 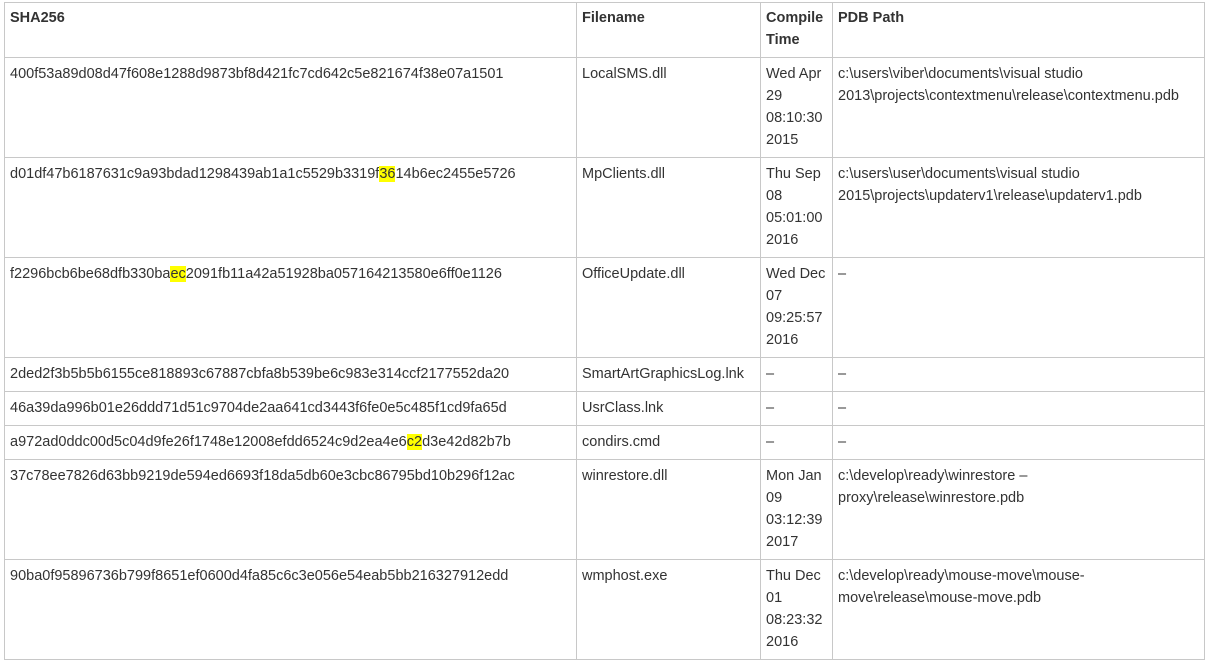 What do you see at coordinates (668, 30) in the screenshot?
I see `header-filename: Filename` at bounding box center [668, 30].